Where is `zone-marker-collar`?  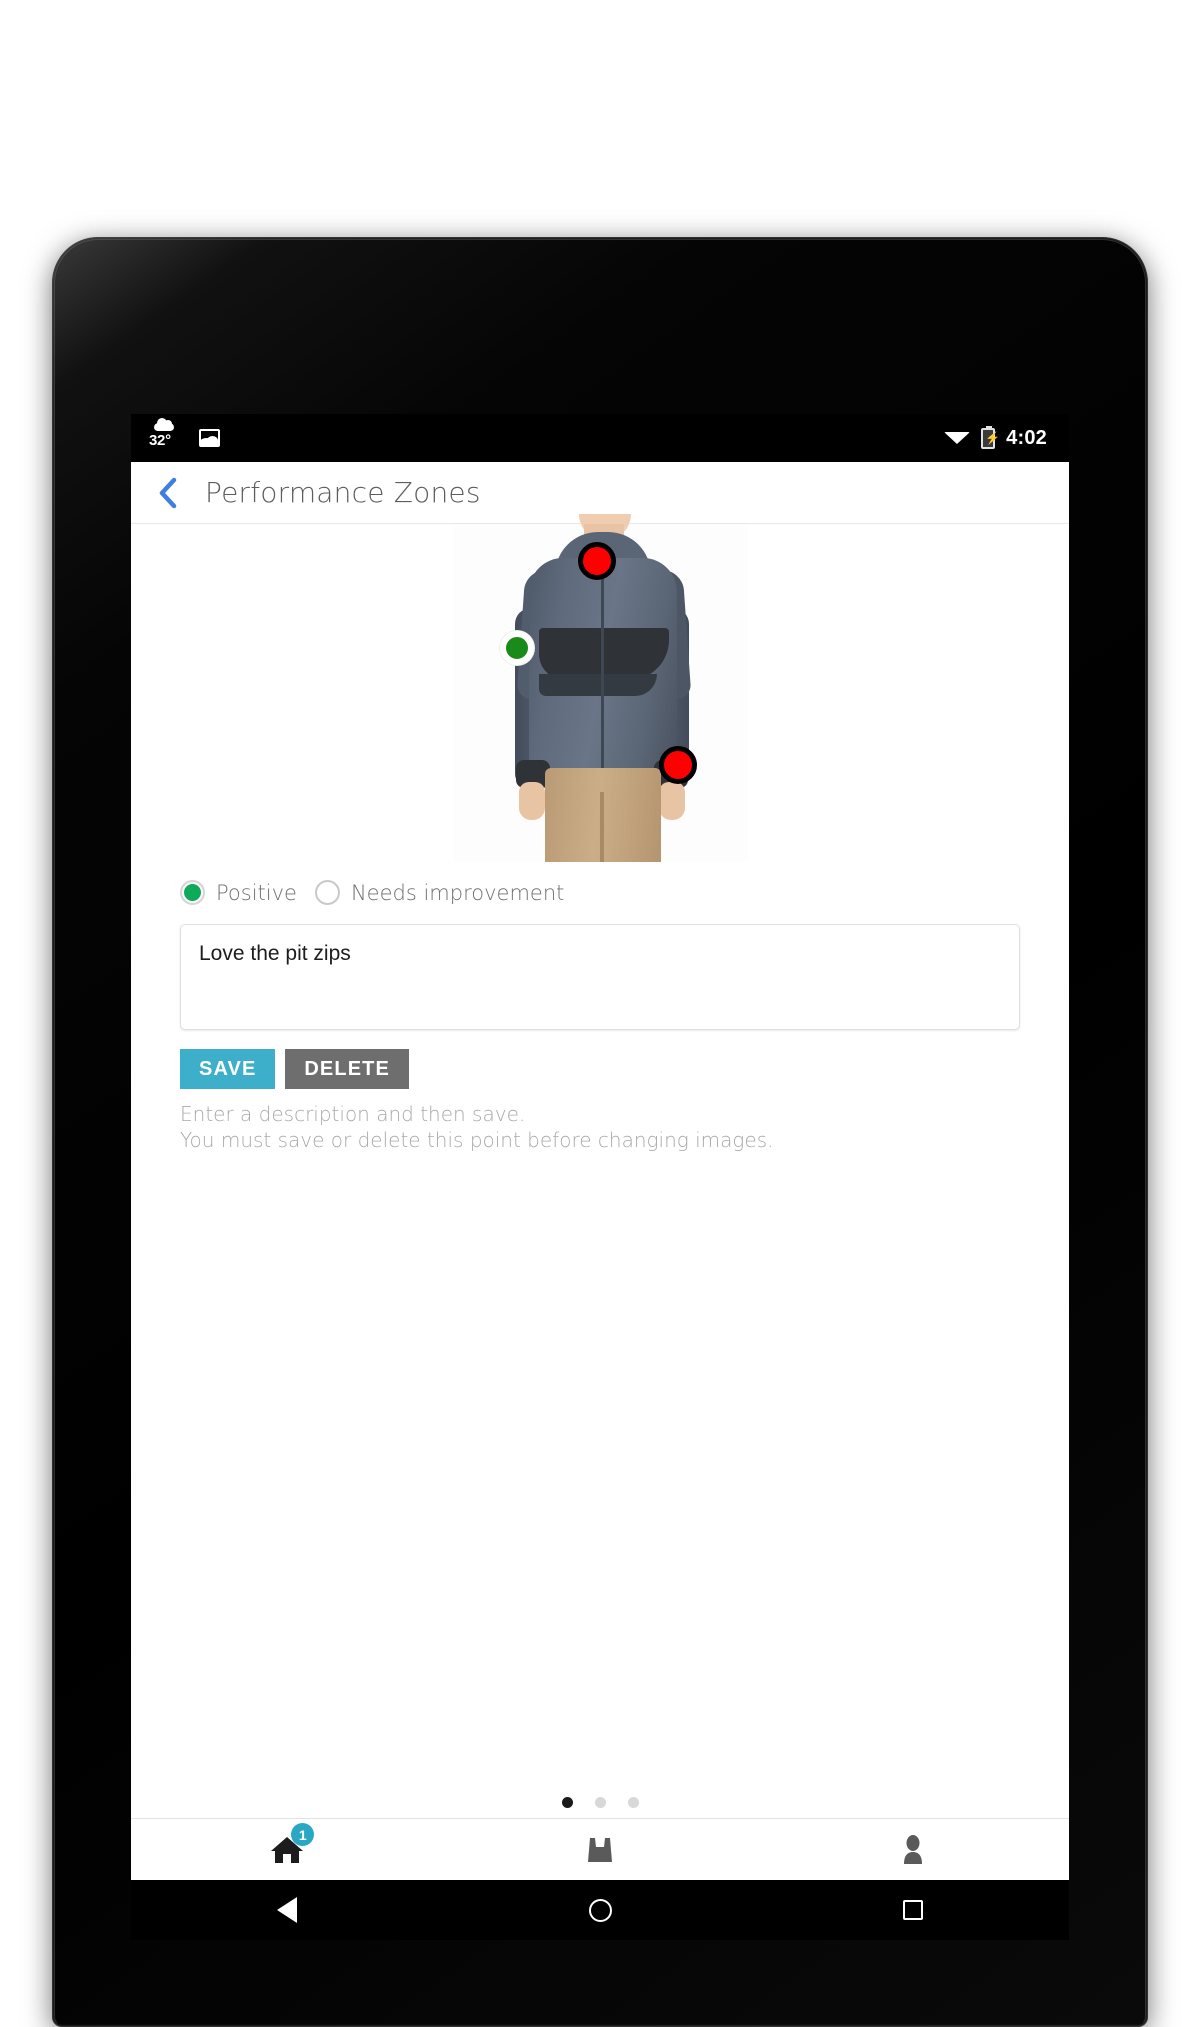
zone-marker-collar is located at coordinates (596, 561).